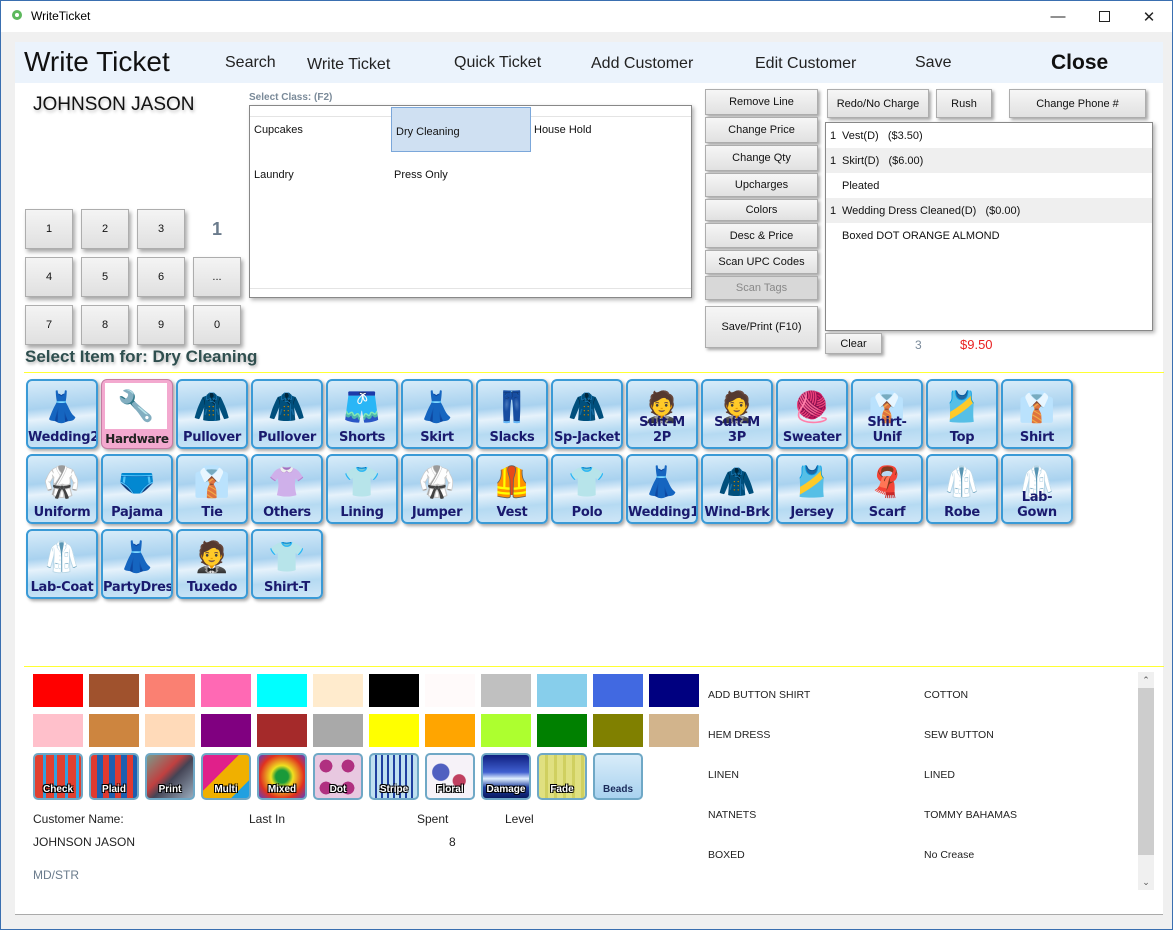 The width and height of the screenshot is (1173, 930). What do you see at coordinates (49, 325) in the screenshot?
I see `numpad-key-7: 7` at bounding box center [49, 325].